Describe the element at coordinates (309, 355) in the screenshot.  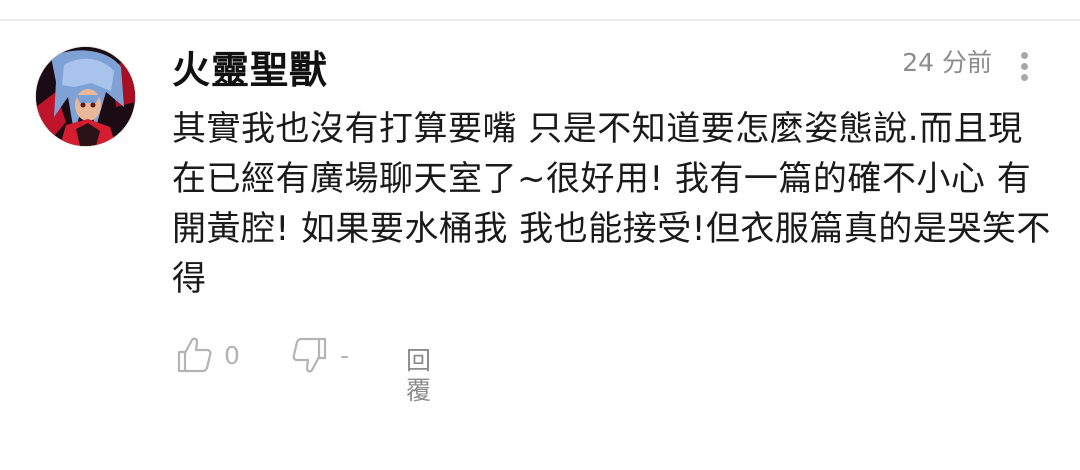
I see `thumbs-down-icon` at that location.